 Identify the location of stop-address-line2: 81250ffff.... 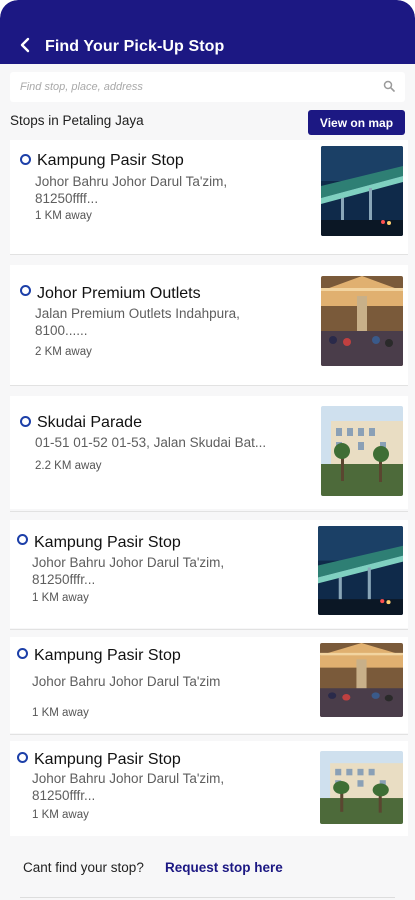
(67, 198).